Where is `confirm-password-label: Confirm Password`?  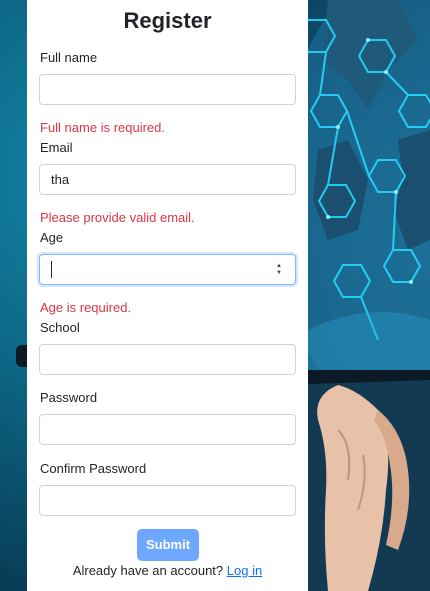
confirm-password-label: Confirm Password is located at coordinates (93, 468).